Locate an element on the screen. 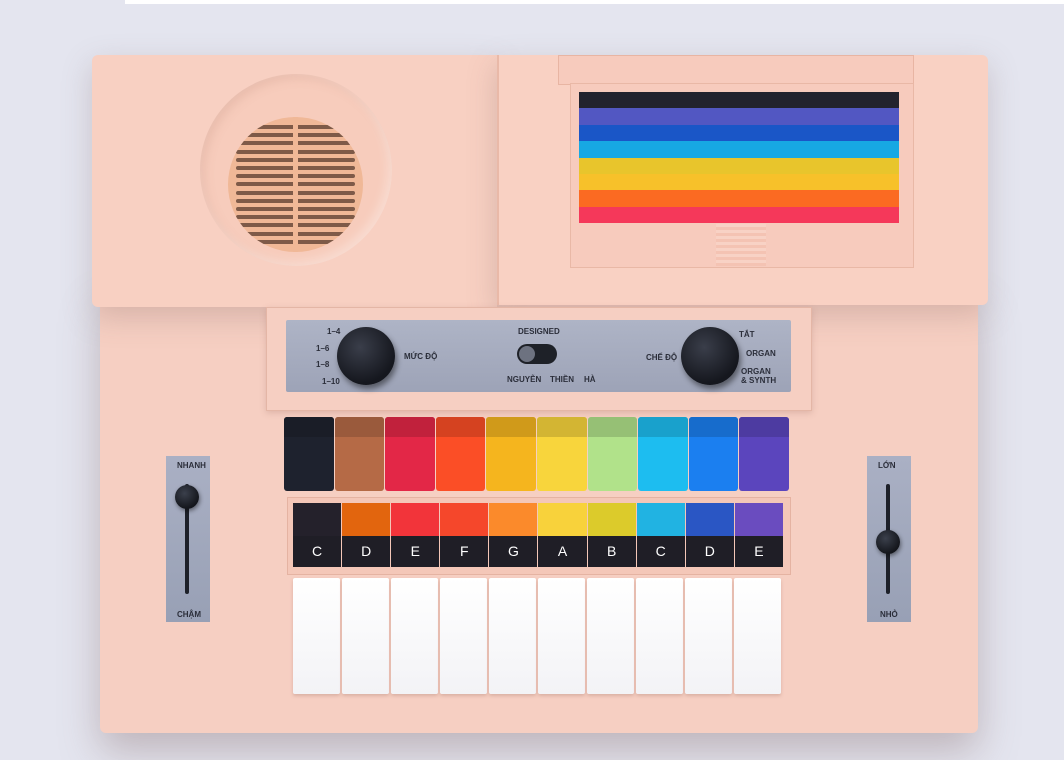  volume-top-label: LỚN is located at coordinates (887, 465).